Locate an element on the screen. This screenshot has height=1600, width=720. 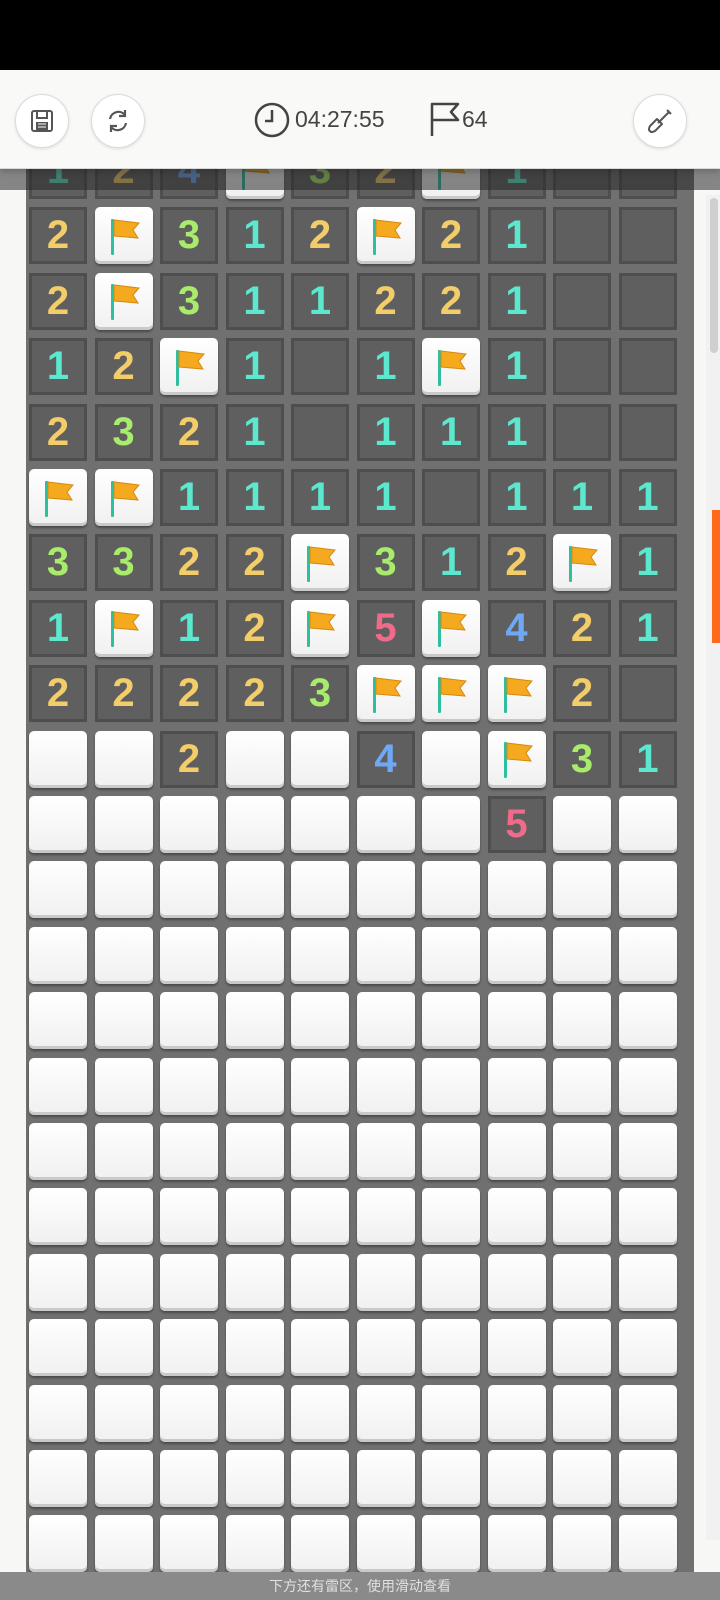
scrollbar-thumb is located at coordinates (714, 275).